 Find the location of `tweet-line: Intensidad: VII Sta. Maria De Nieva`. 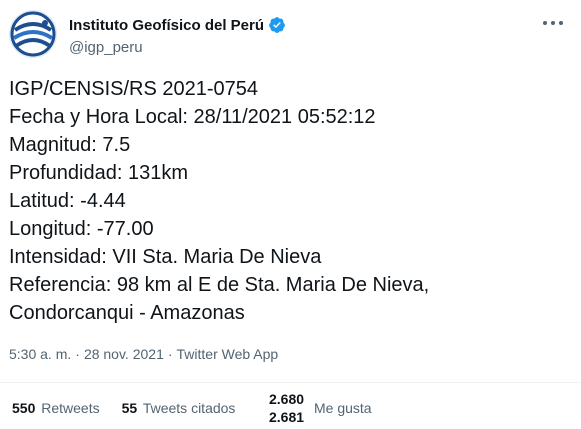

tweet-line: Intensidad: VII Sta. Maria De Nieva is located at coordinates (165, 257).